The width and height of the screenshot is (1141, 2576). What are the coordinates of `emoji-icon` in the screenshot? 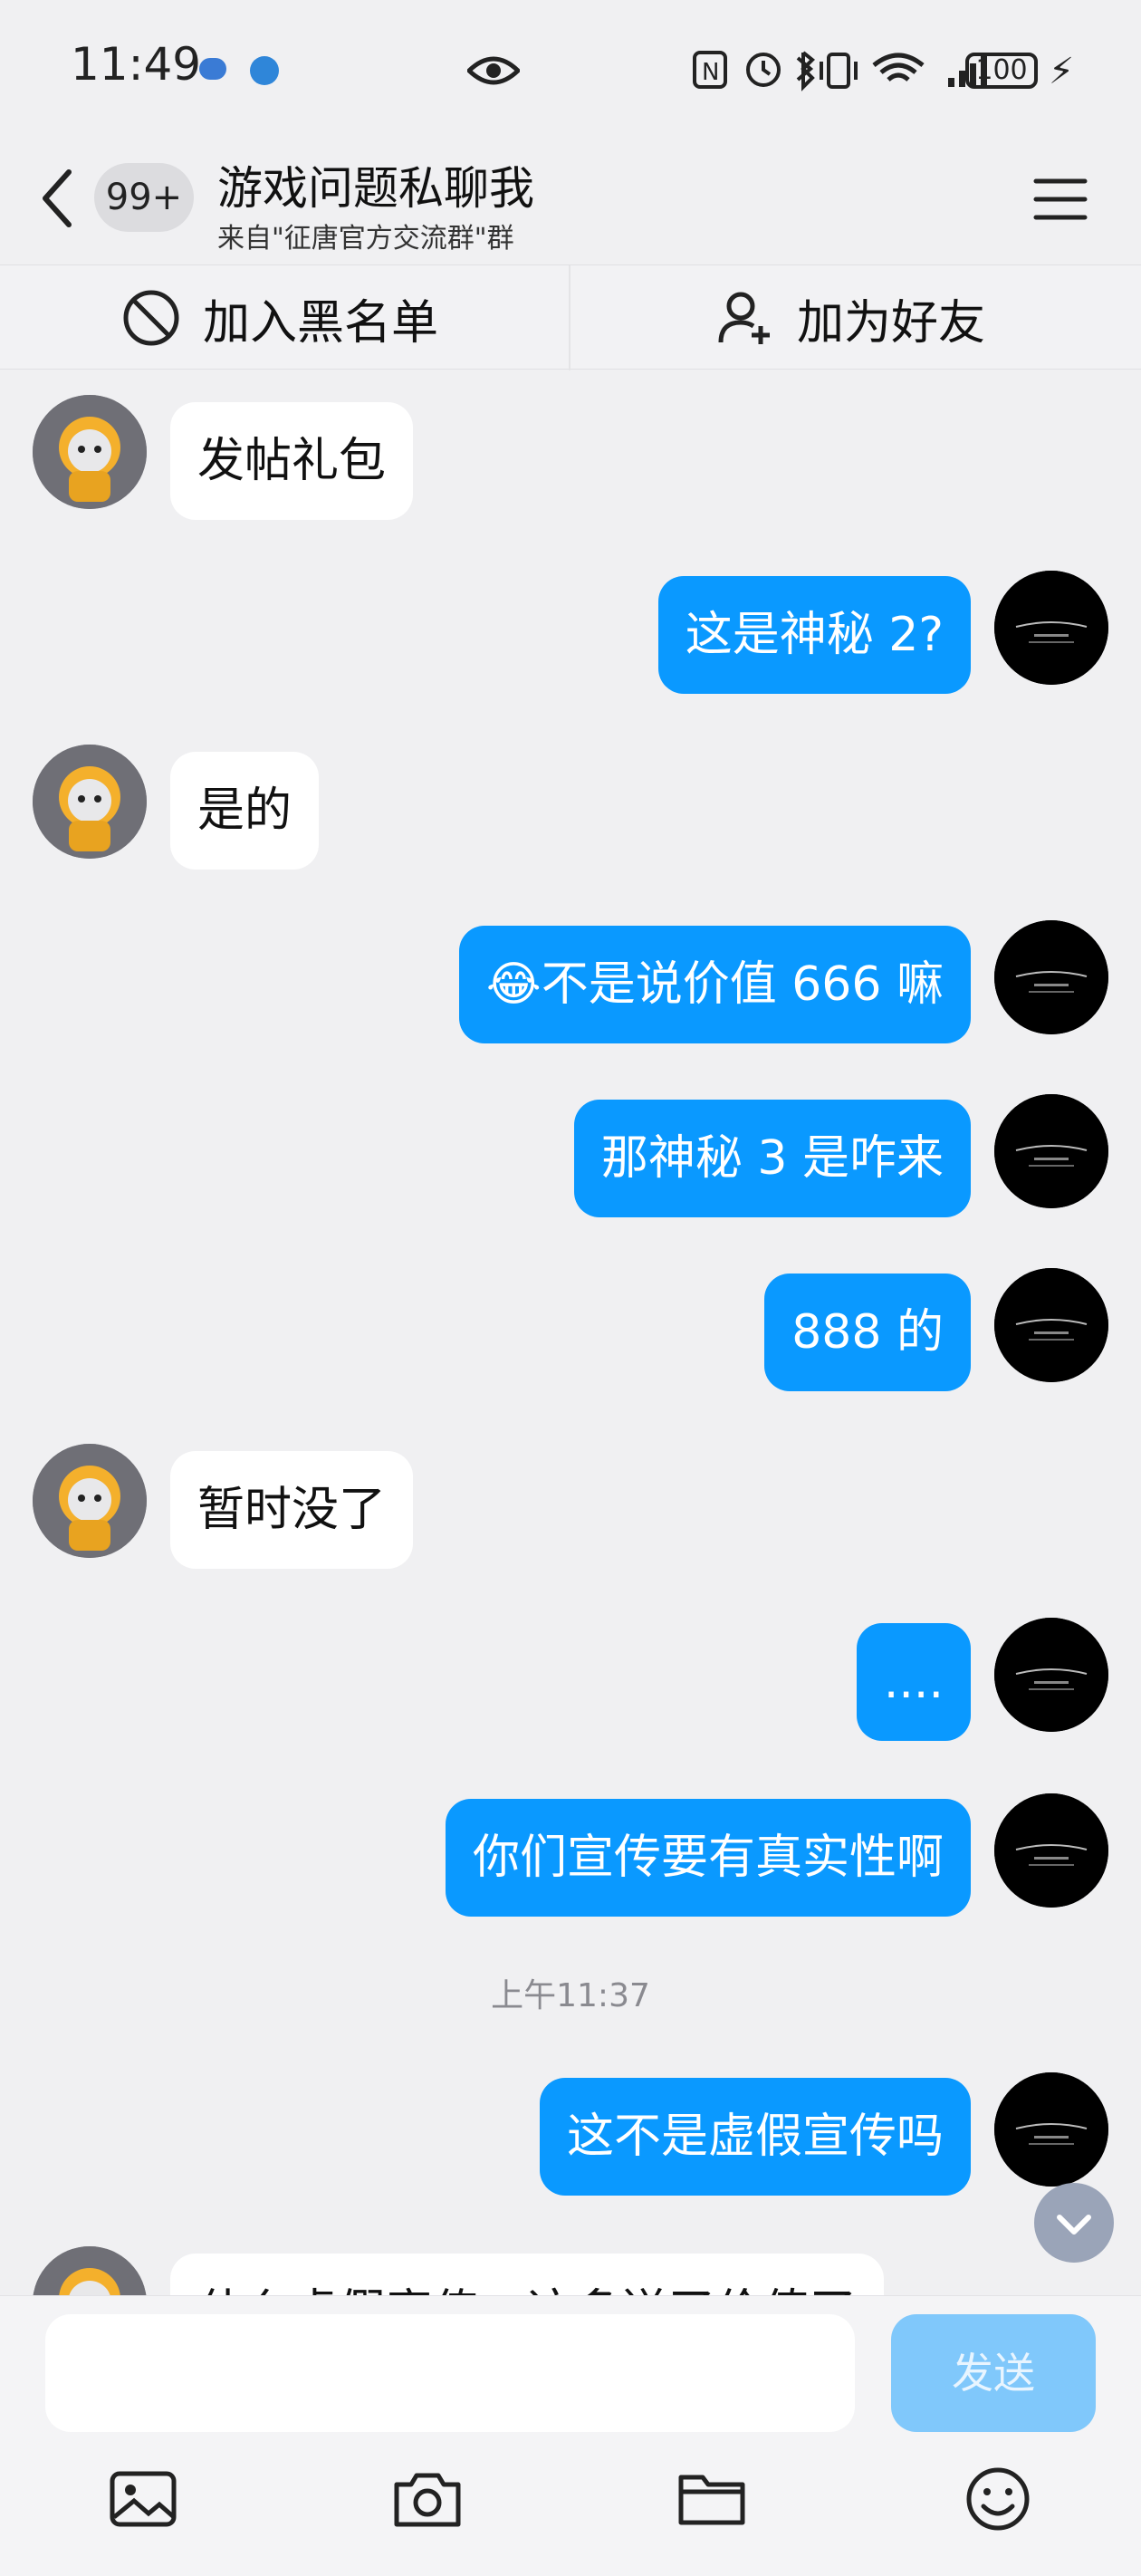 It's located at (998, 2499).